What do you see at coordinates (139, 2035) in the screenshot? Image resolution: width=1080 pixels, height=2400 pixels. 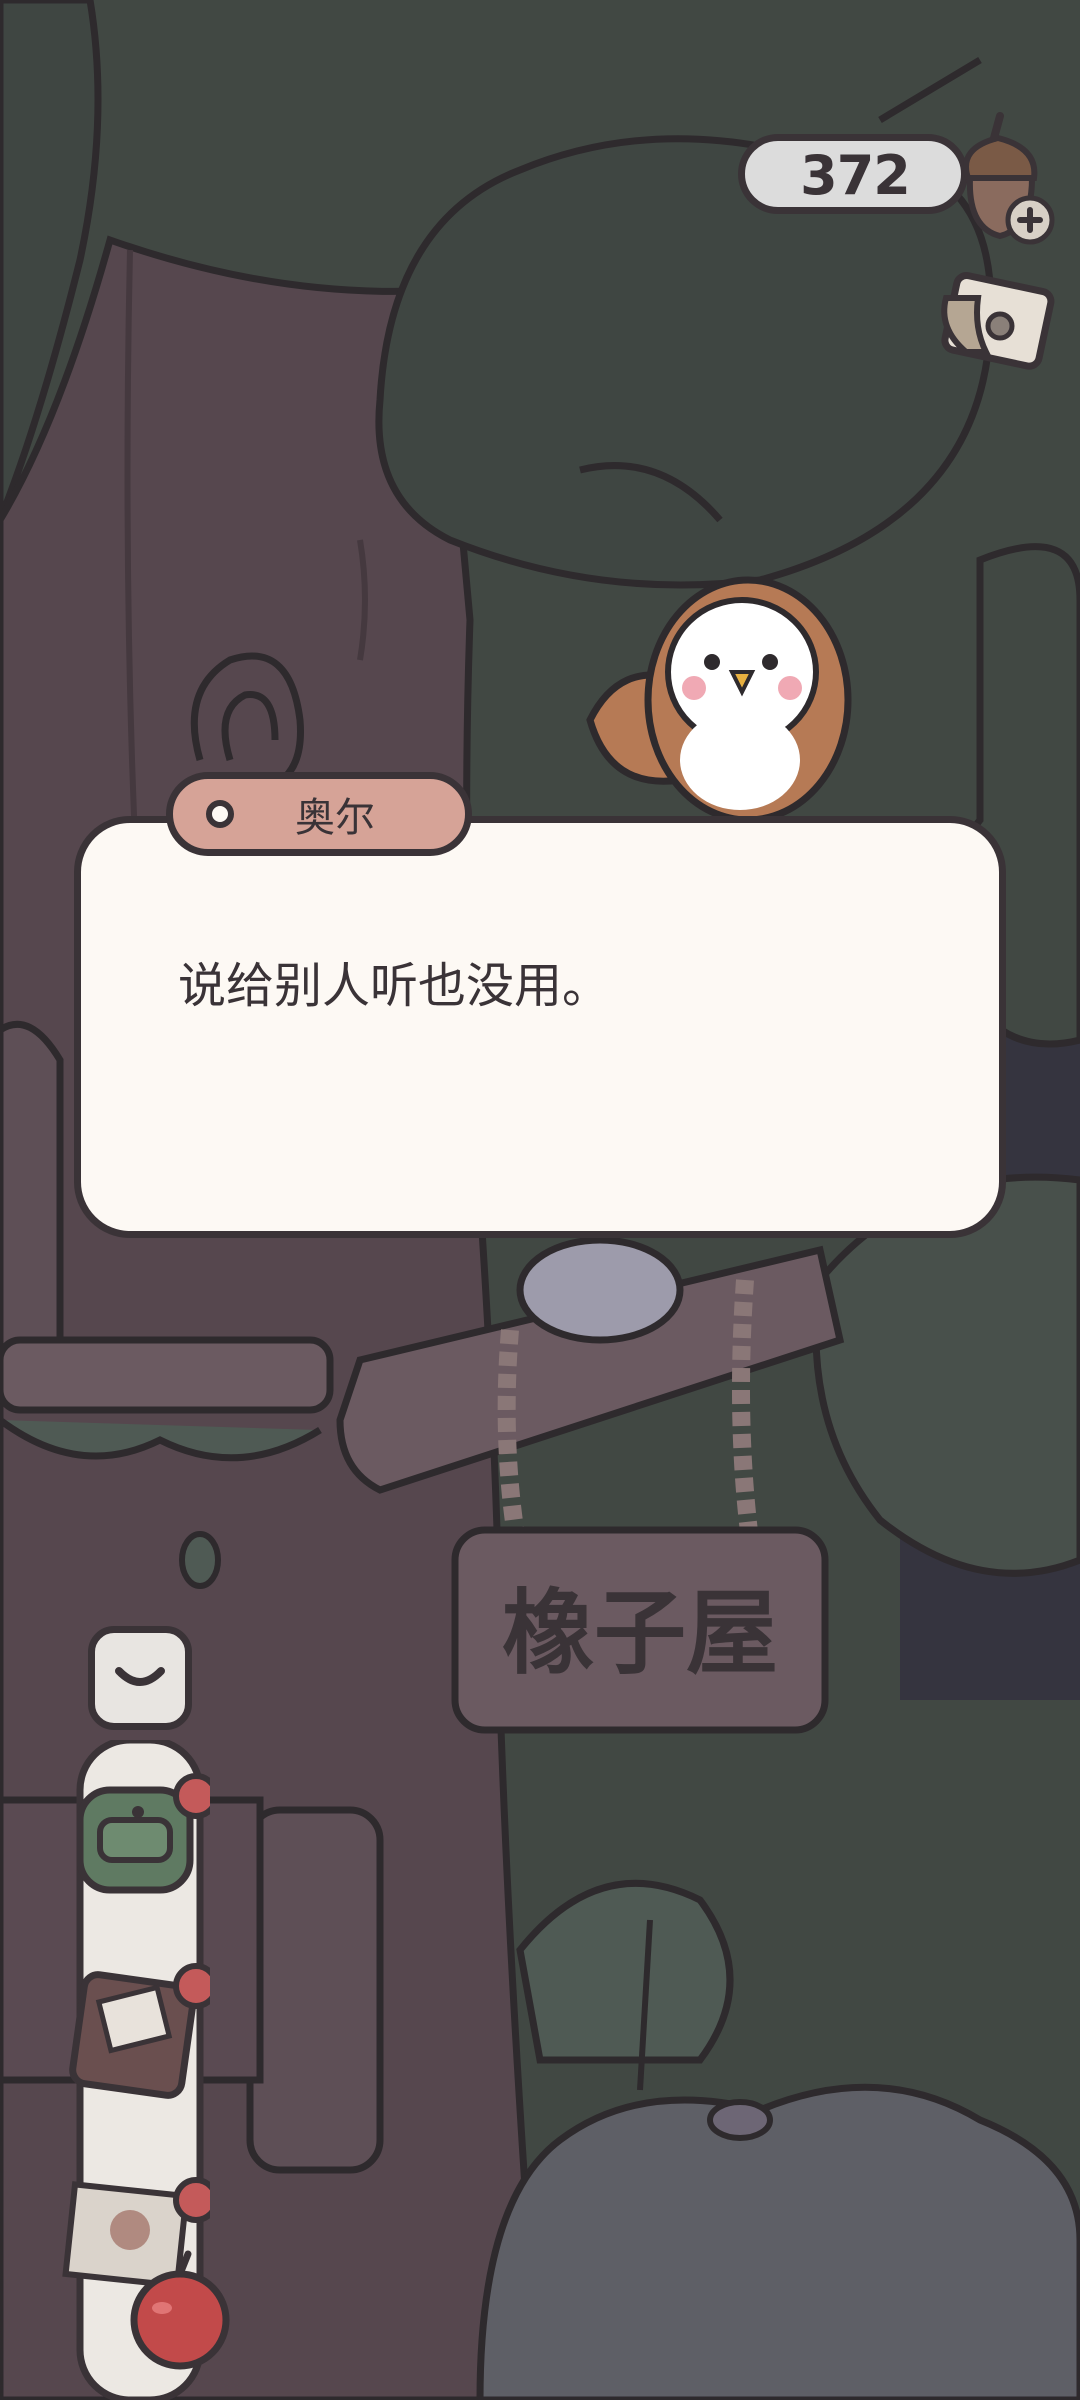 I see `journal-icon` at bounding box center [139, 2035].